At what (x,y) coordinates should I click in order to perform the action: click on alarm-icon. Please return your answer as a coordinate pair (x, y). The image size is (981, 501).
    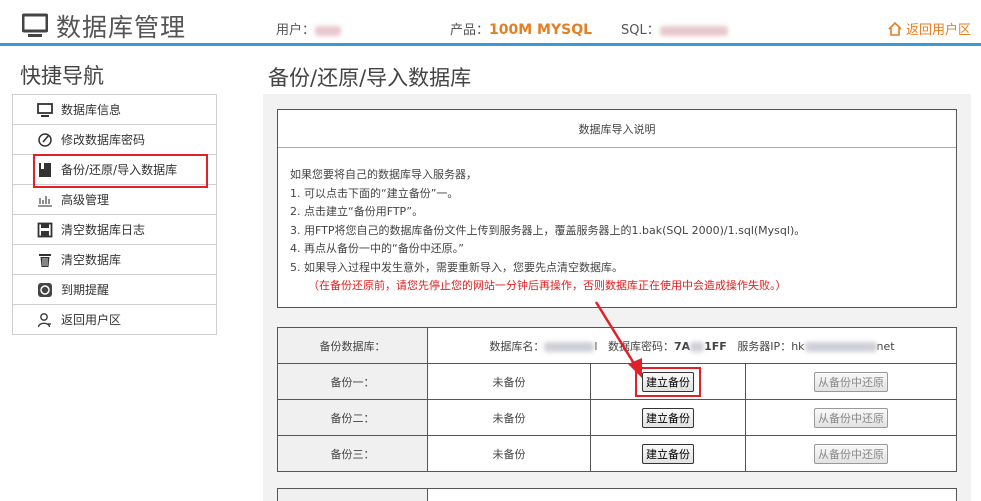
    Looking at the image, I should click on (45, 290).